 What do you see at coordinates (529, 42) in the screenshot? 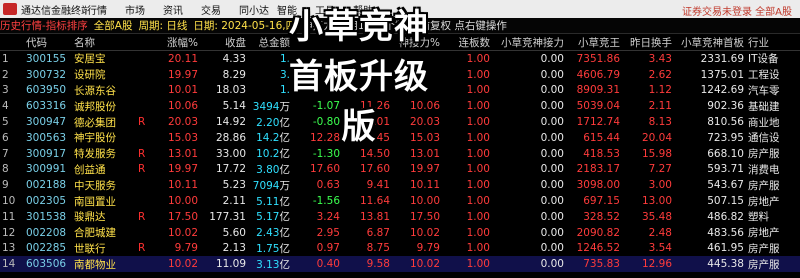
I see `col-header-relay: 小草竞神接力` at bounding box center [529, 42].